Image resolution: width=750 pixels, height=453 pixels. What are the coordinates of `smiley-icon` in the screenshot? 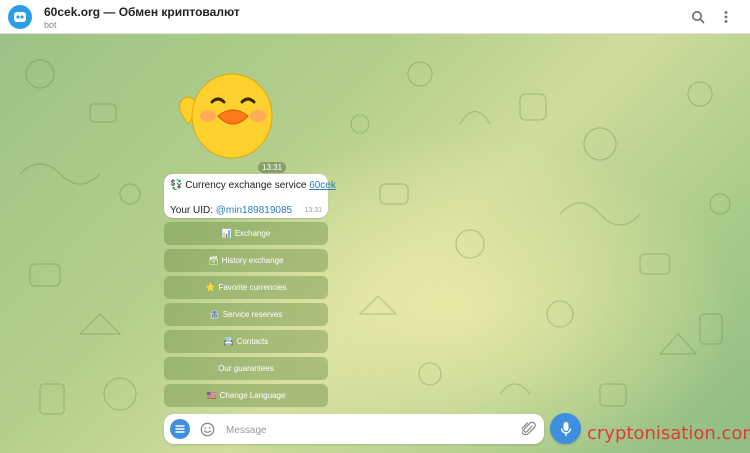 It's located at (207, 429).